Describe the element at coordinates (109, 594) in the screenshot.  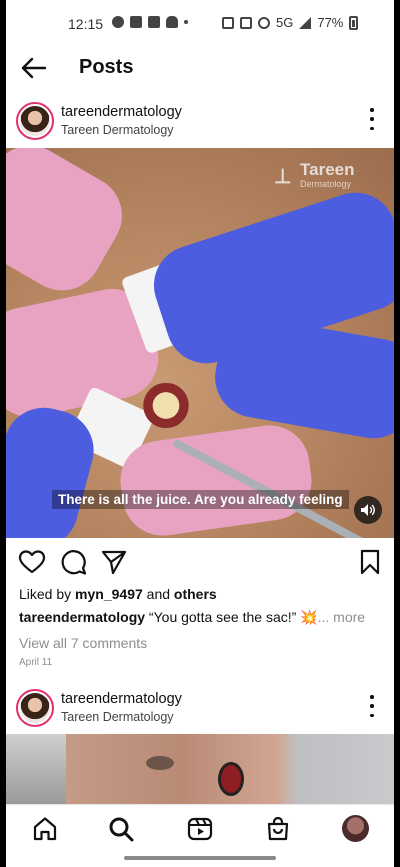
I see `liked-by-user: myn_9497` at that location.